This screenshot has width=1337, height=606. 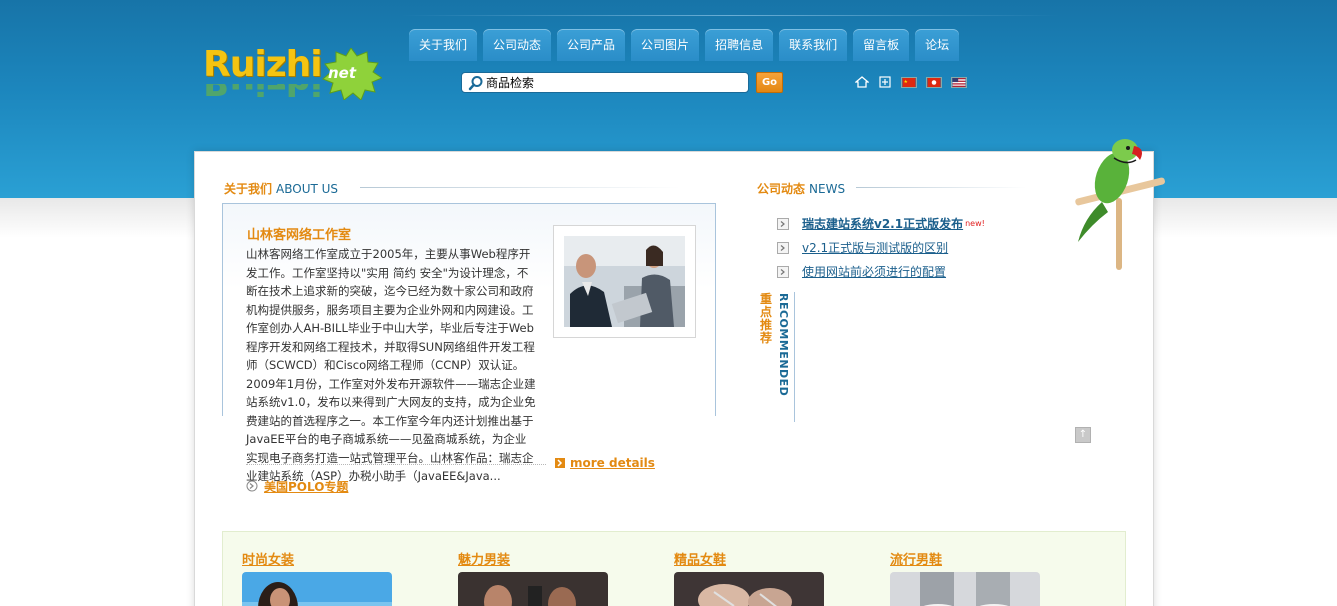 I want to click on toolbar-icons, so click(x=911, y=82).